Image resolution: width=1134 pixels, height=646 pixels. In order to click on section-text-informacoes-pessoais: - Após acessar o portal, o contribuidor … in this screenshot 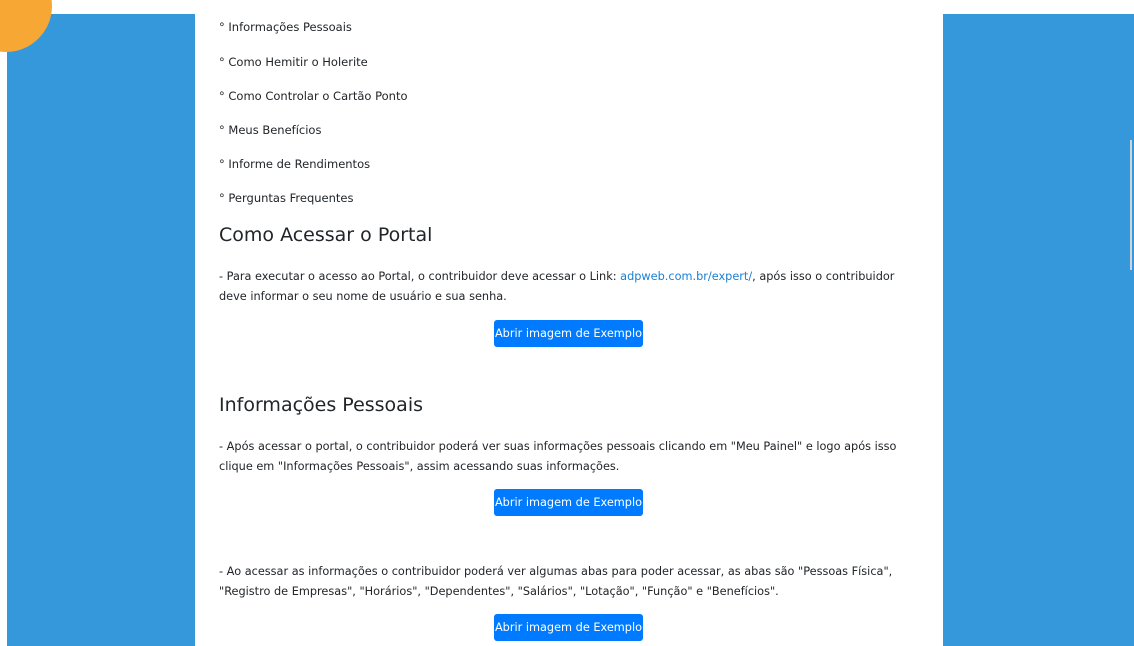, I will do `click(558, 456)`.